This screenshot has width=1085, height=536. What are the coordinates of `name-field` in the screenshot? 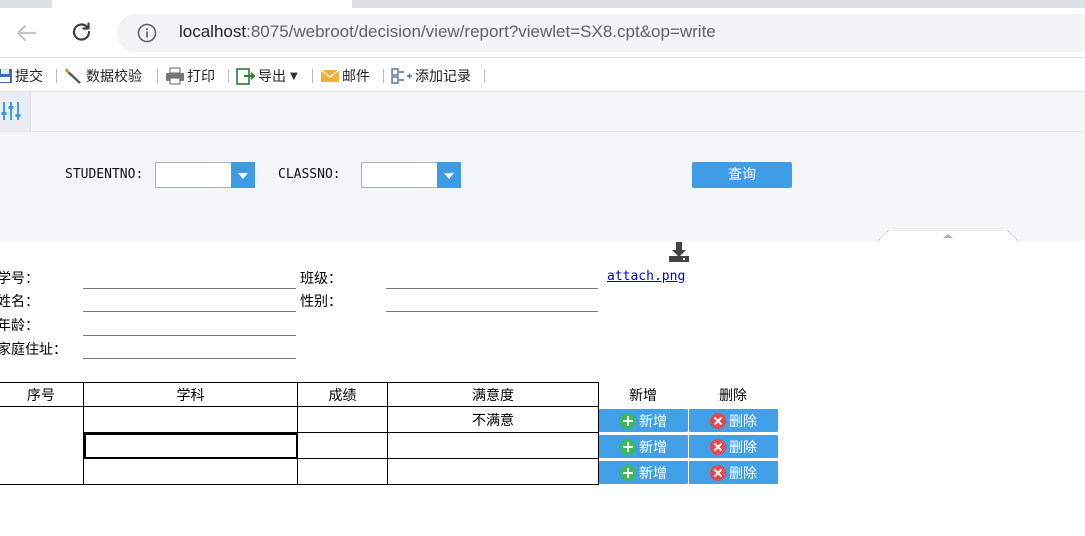 It's located at (189, 311).